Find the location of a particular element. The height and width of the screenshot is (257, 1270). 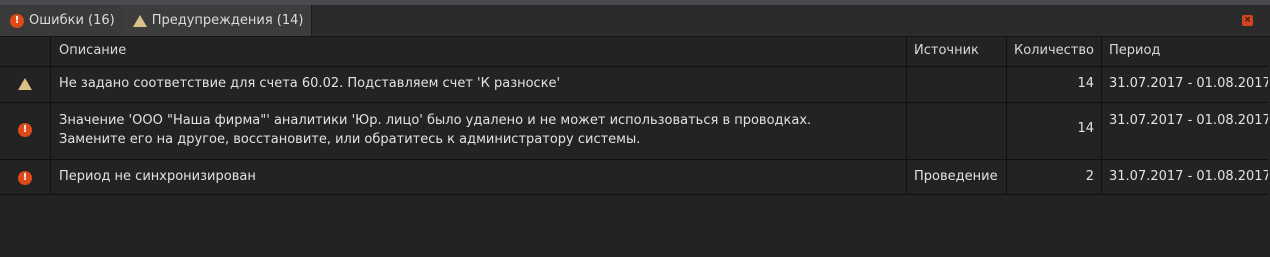

row-source: Проведение is located at coordinates (956, 177).